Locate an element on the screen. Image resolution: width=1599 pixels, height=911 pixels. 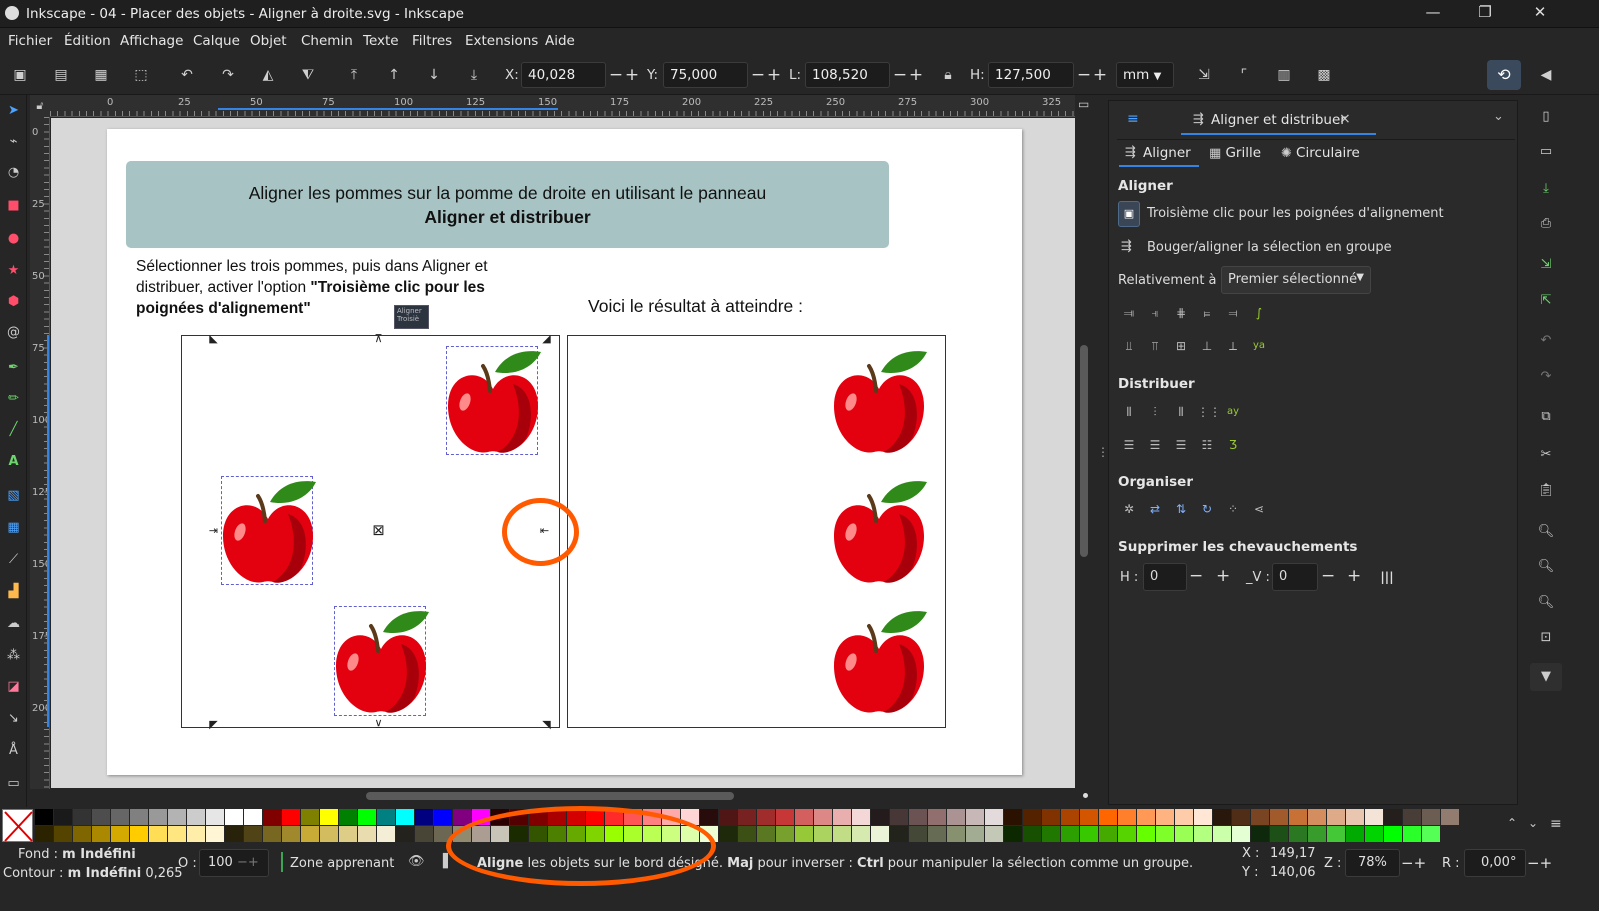
dropper-tool-icon: ⟋ is located at coordinates (13, 559).